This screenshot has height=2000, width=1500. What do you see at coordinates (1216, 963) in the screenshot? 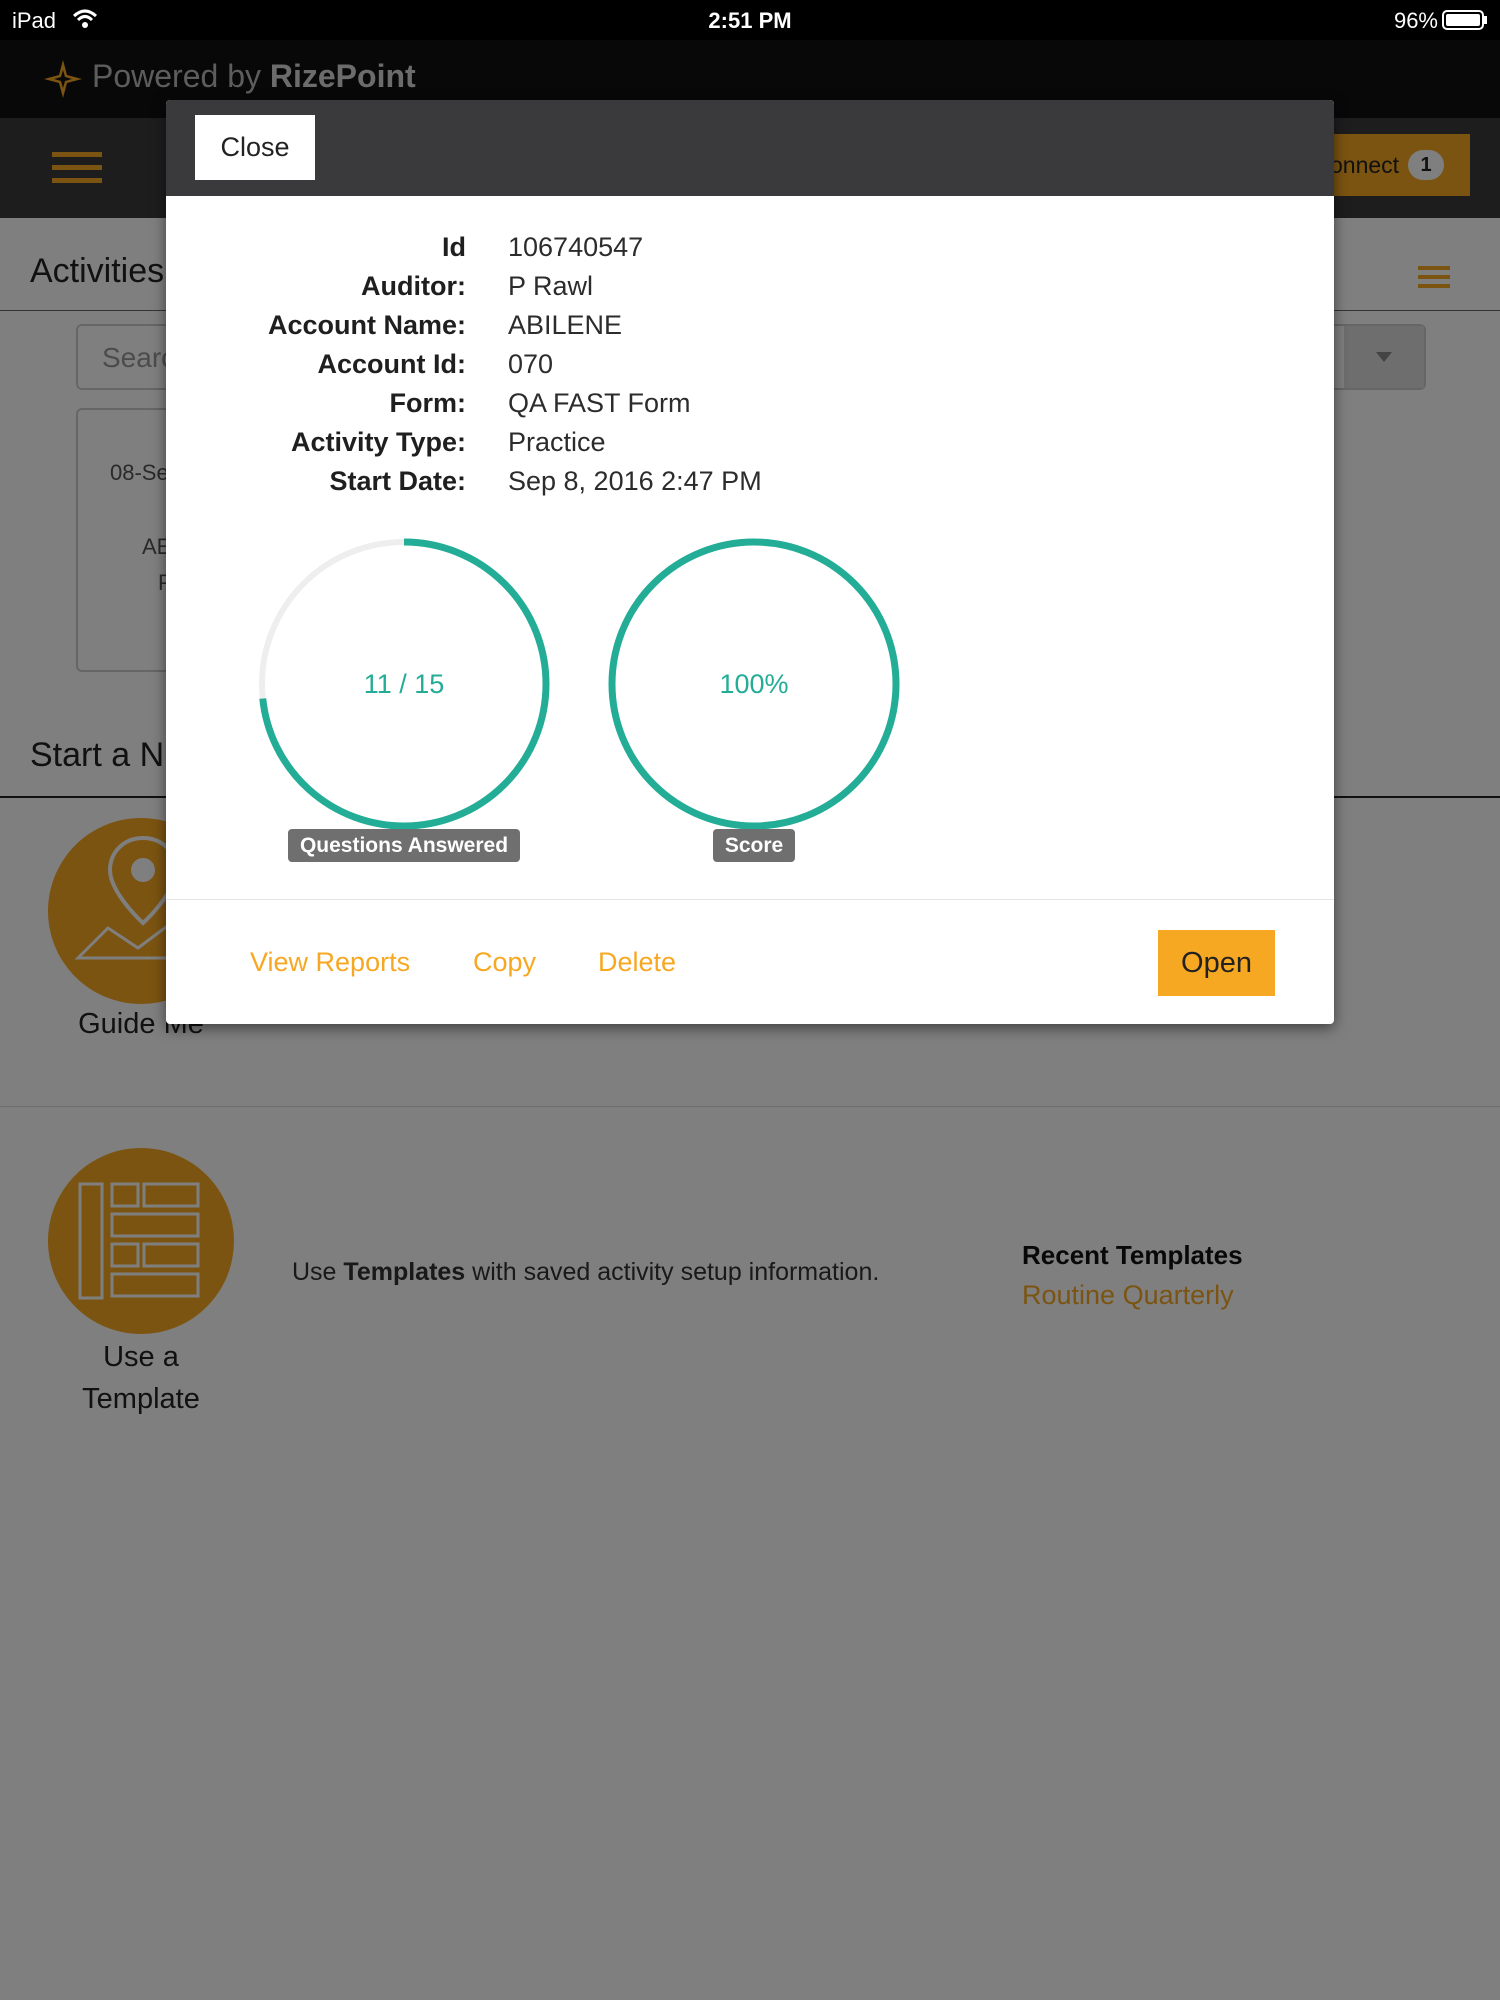
I see `open-button: Open` at bounding box center [1216, 963].